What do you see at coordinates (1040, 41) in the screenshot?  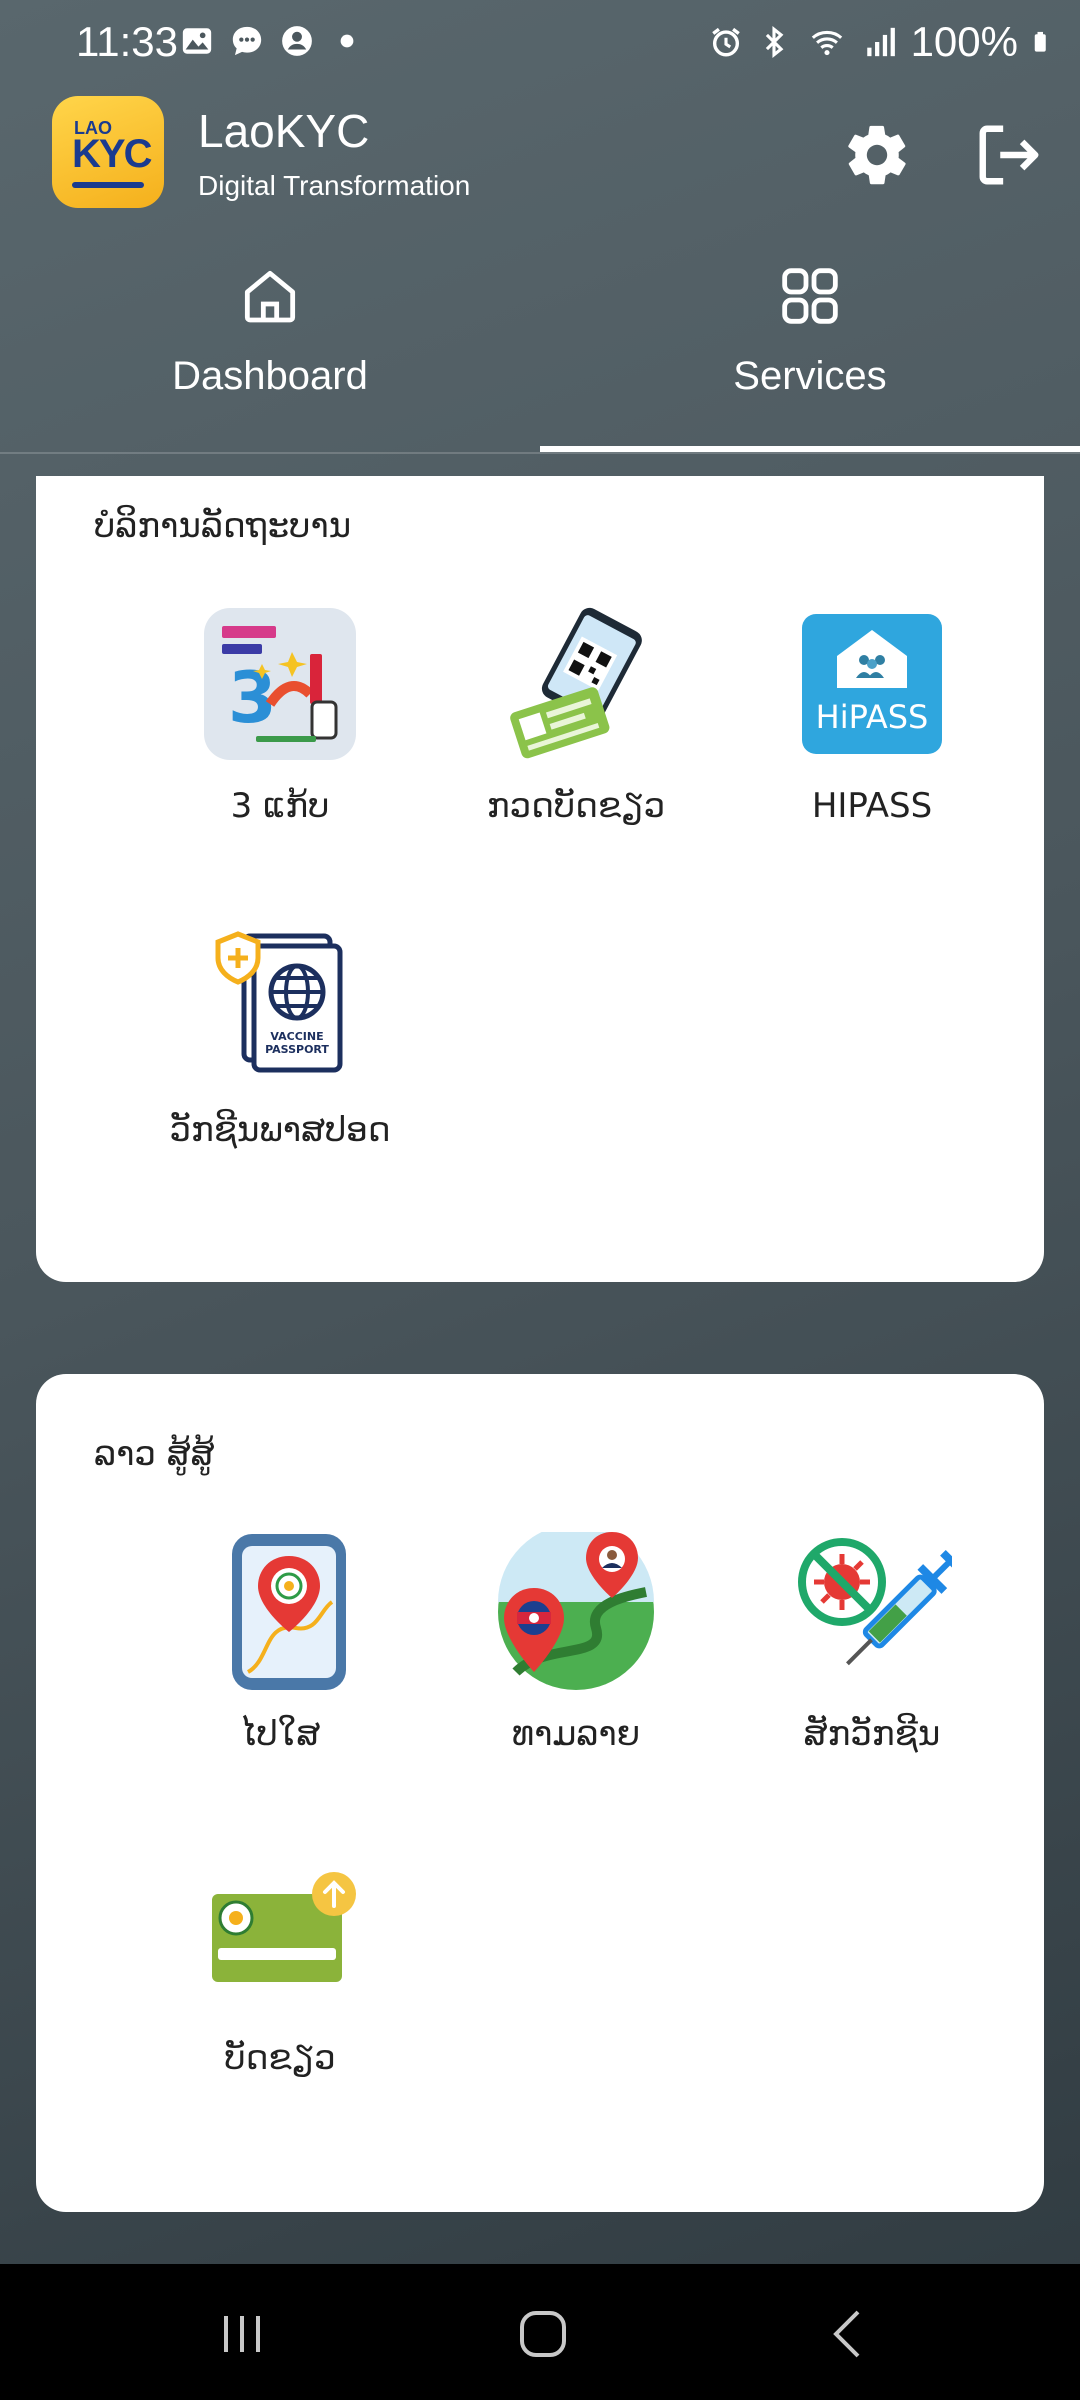 I see `battery-icon` at bounding box center [1040, 41].